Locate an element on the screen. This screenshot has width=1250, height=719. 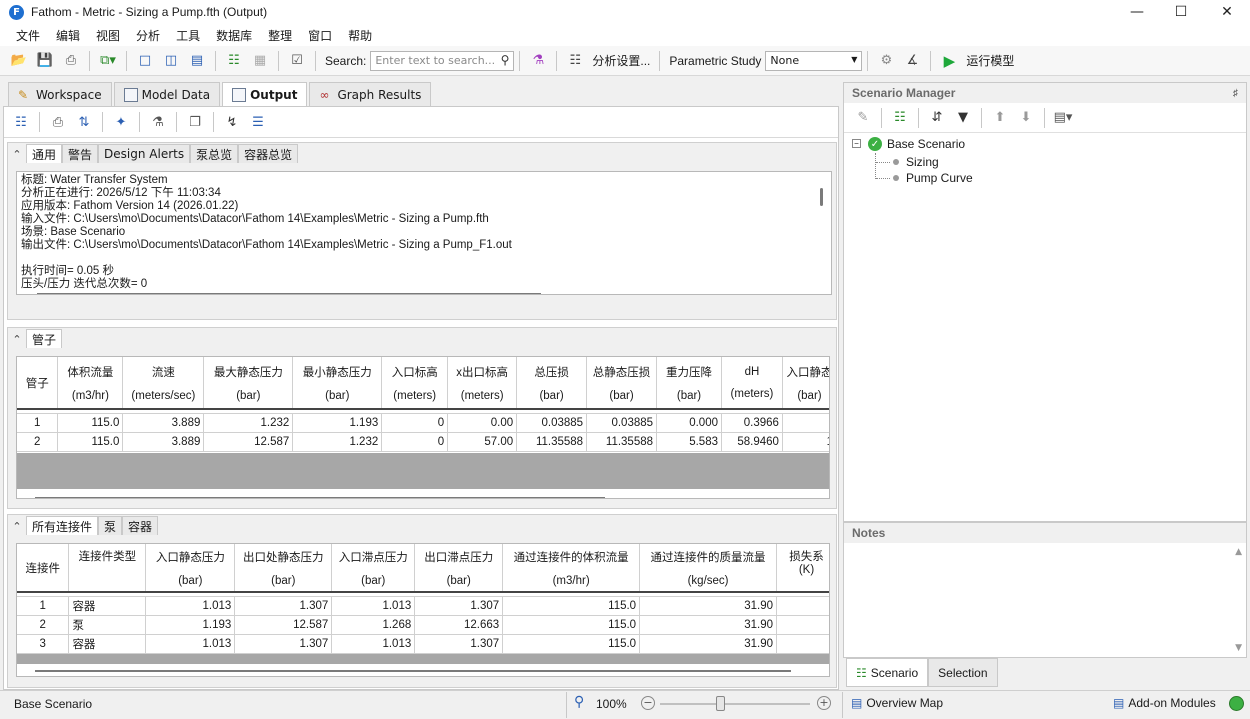
menu-analysis: 分析 is located at coordinates (148, 35).